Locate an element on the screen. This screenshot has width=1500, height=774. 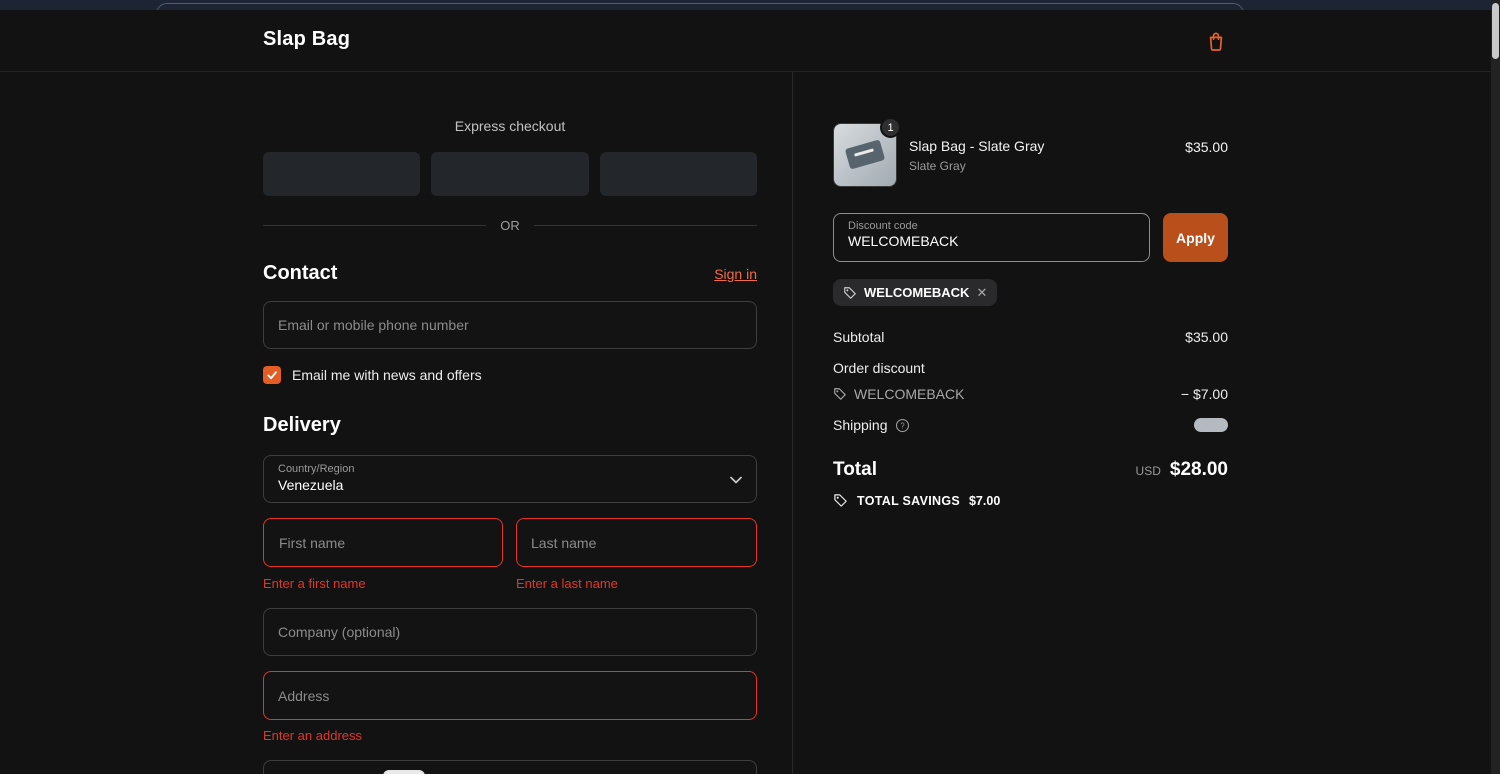
applied-discount-chip: WELCOMEBACK ✕ is located at coordinates (915, 292).